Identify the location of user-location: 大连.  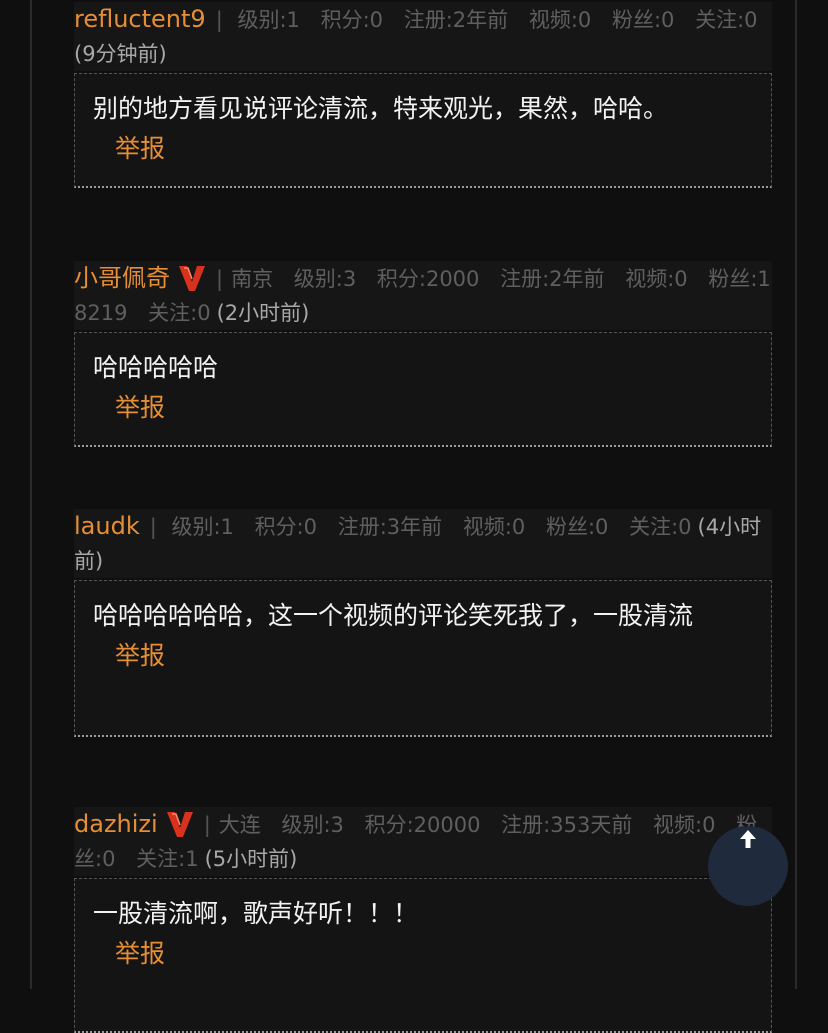
(239, 825).